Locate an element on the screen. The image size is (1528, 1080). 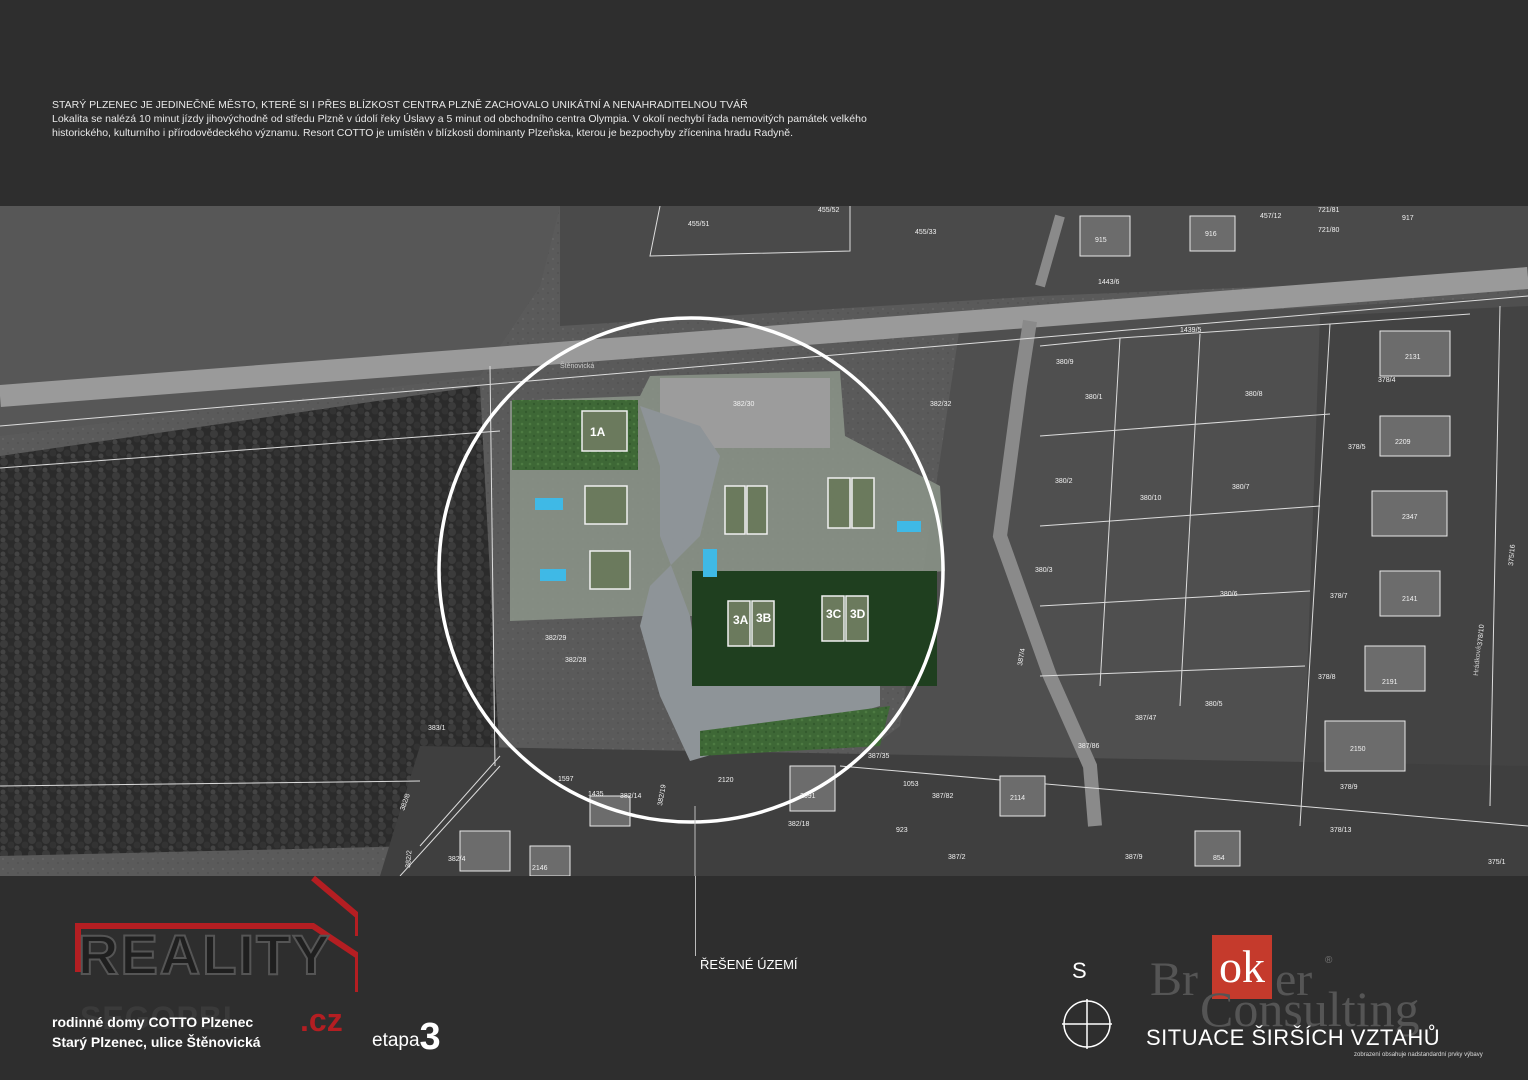
plot-label: 378/8 is located at coordinates (1327, 677).